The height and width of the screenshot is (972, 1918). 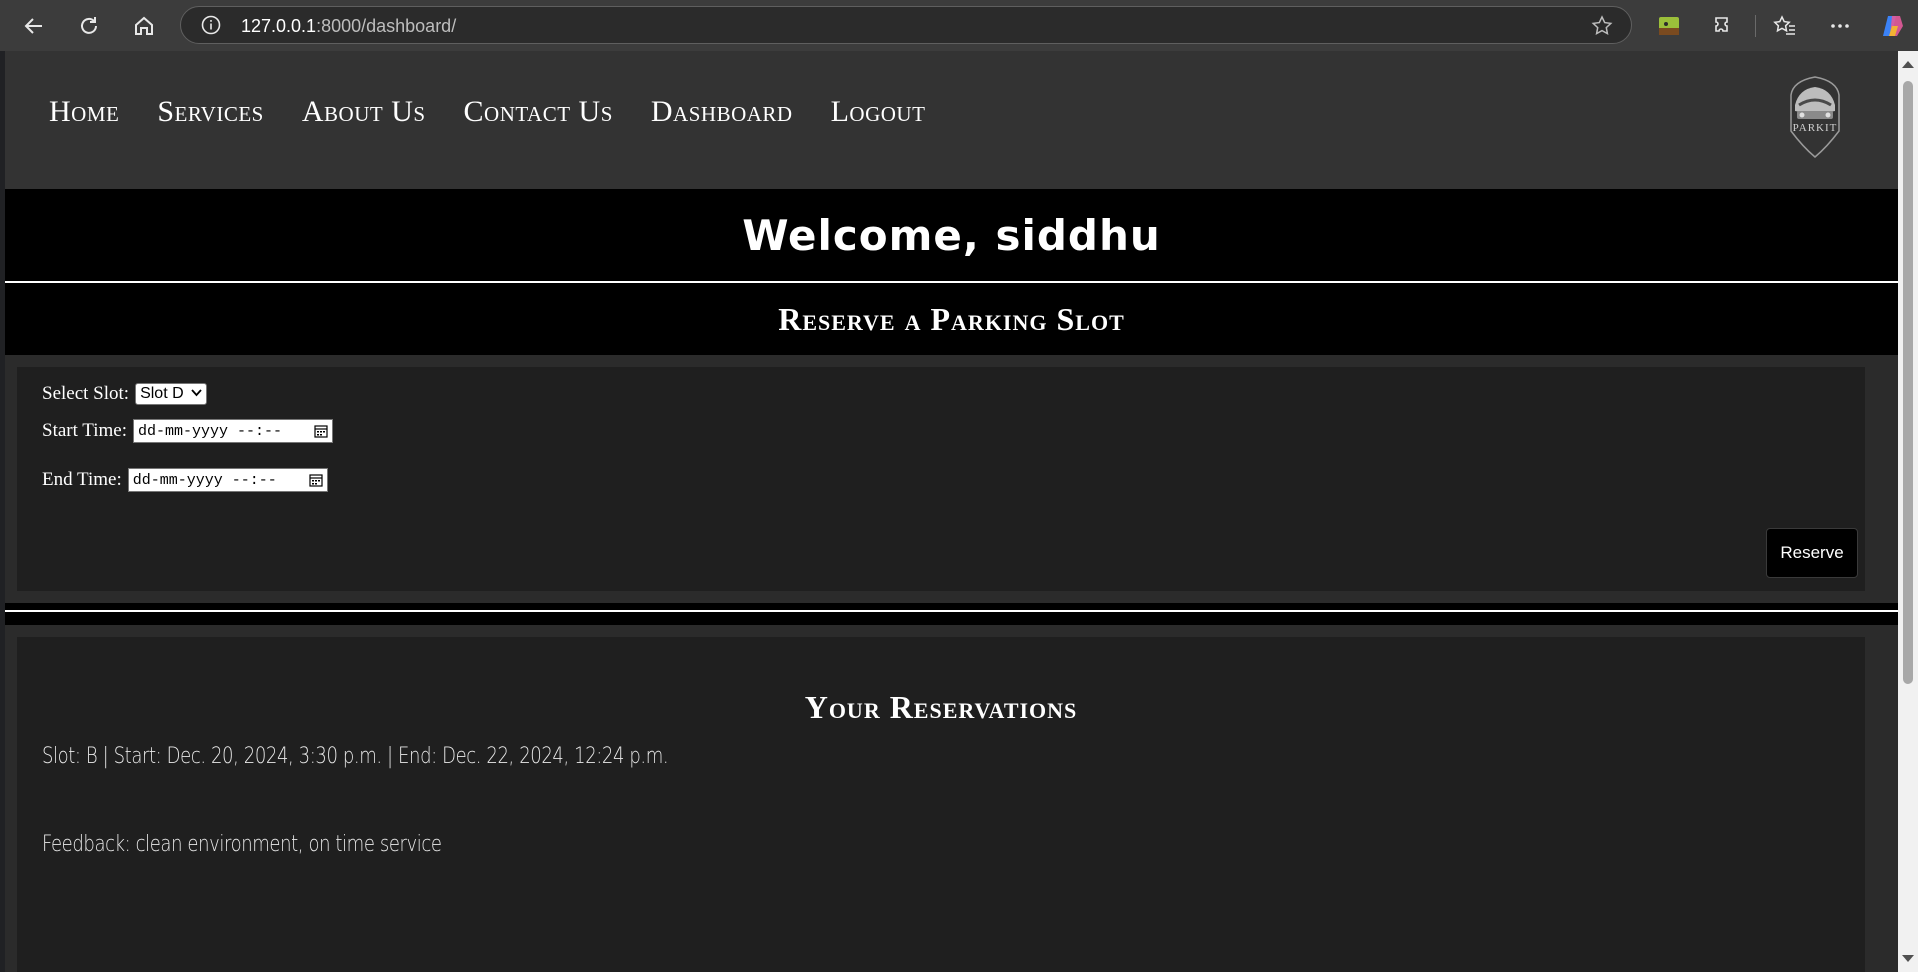 I want to click on start-time-label: Start Time:, so click(x=84, y=430).